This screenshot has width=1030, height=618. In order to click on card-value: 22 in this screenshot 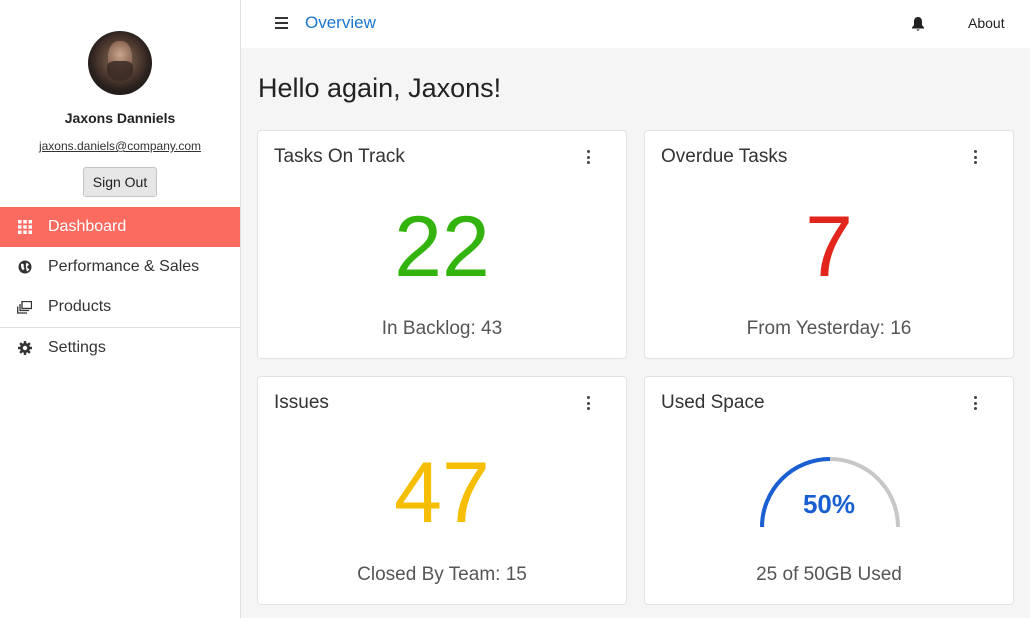, I will do `click(442, 247)`.